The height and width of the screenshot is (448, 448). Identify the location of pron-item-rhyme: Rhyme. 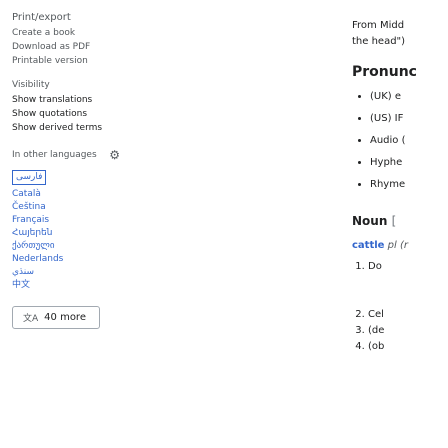
(409, 185).